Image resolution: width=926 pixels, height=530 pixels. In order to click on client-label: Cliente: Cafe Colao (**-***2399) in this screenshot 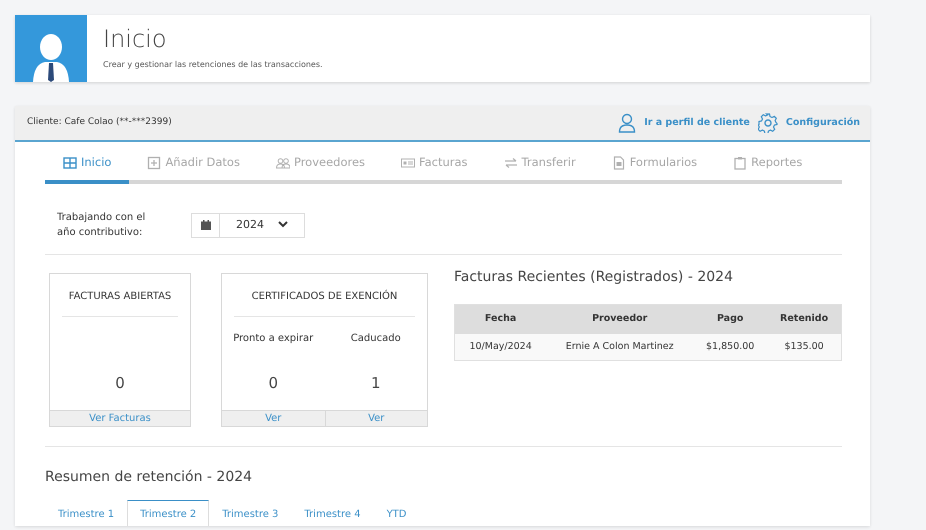, I will do `click(99, 123)`.